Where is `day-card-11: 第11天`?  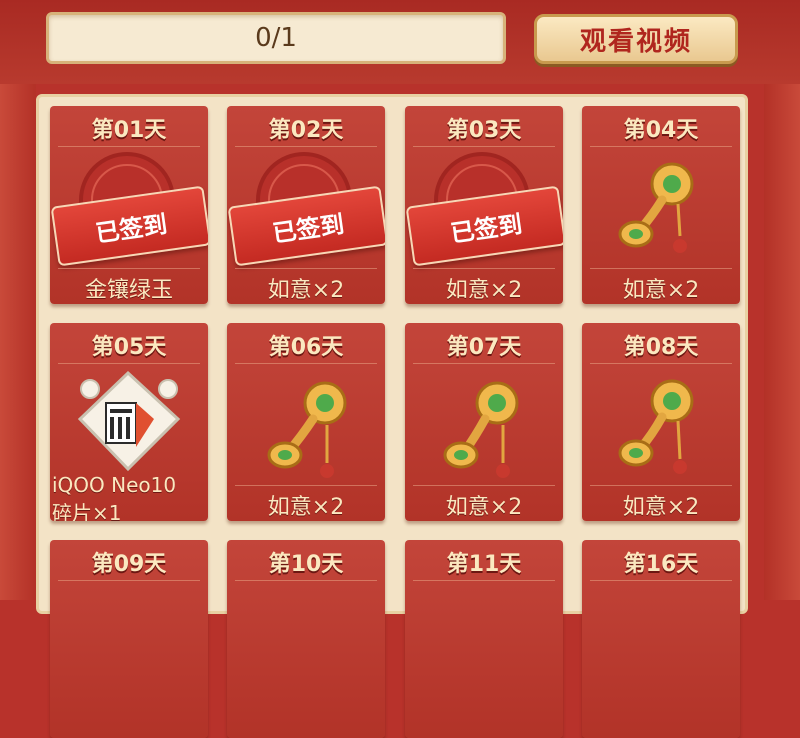
day-card-11: 第11天 is located at coordinates (484, 639).